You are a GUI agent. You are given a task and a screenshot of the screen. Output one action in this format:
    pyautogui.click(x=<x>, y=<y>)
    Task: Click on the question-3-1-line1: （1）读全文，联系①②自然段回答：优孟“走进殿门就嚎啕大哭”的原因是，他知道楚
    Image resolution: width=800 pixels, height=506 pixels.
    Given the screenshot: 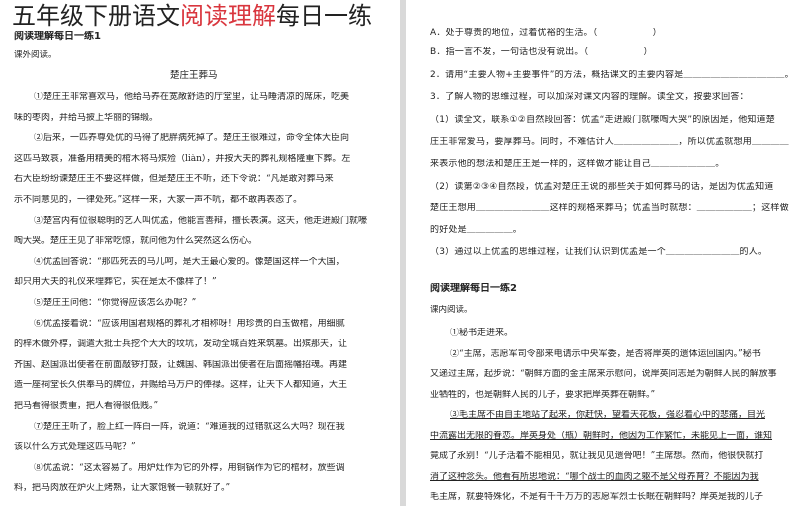 What is the action you would take?
    pyautogui.click(x=602, y=120)
    